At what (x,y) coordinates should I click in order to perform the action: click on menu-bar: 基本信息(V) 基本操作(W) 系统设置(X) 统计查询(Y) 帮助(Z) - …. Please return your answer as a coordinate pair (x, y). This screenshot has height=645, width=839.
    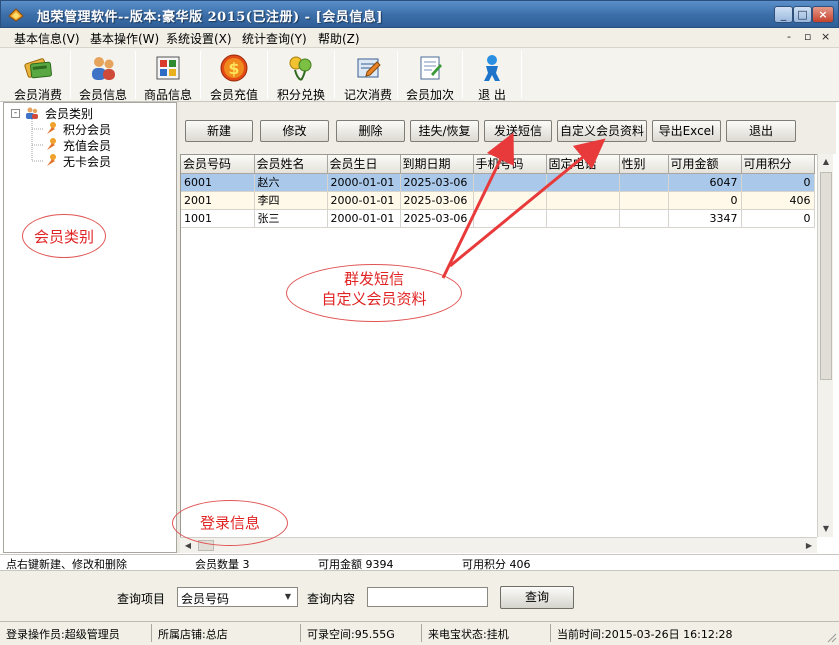
    Looking at the image, I should click on (419, 37).